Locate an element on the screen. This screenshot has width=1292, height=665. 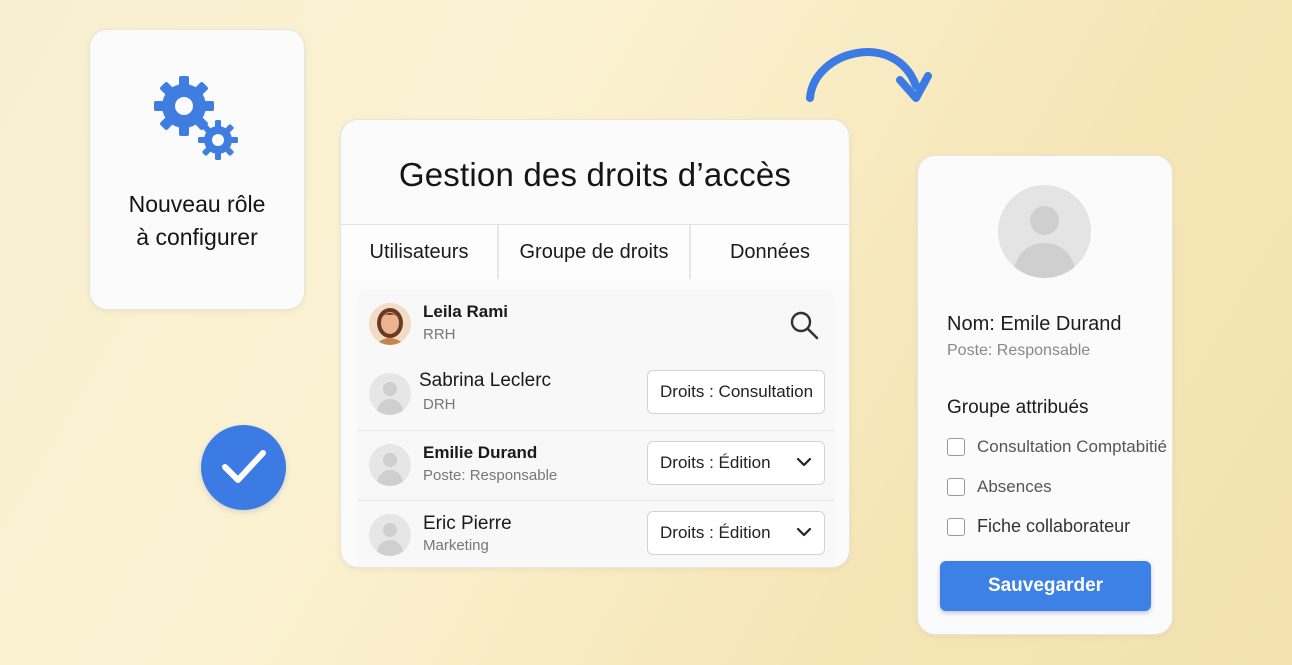
group-checkbox-absences: Absences is located at coordinates (999, 487).